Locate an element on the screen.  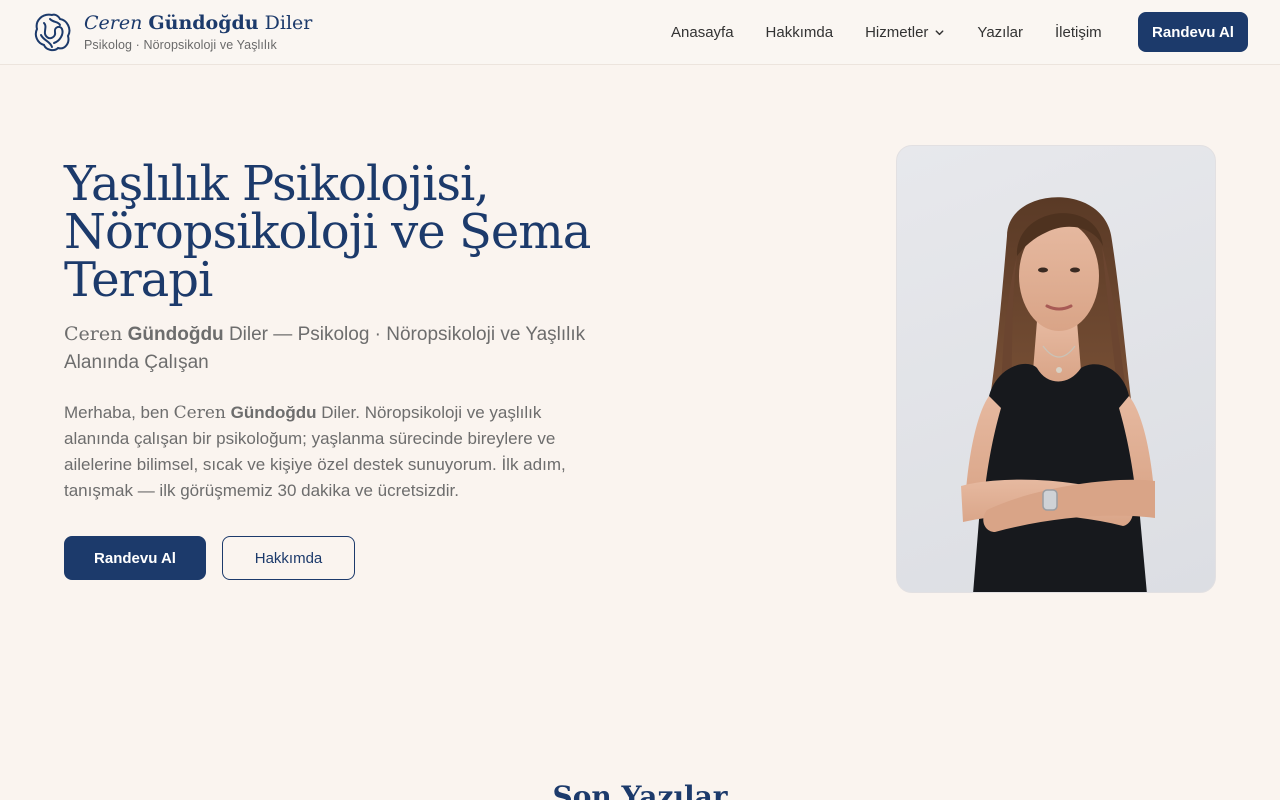
brain-icon is located at coordinates (52, 32).